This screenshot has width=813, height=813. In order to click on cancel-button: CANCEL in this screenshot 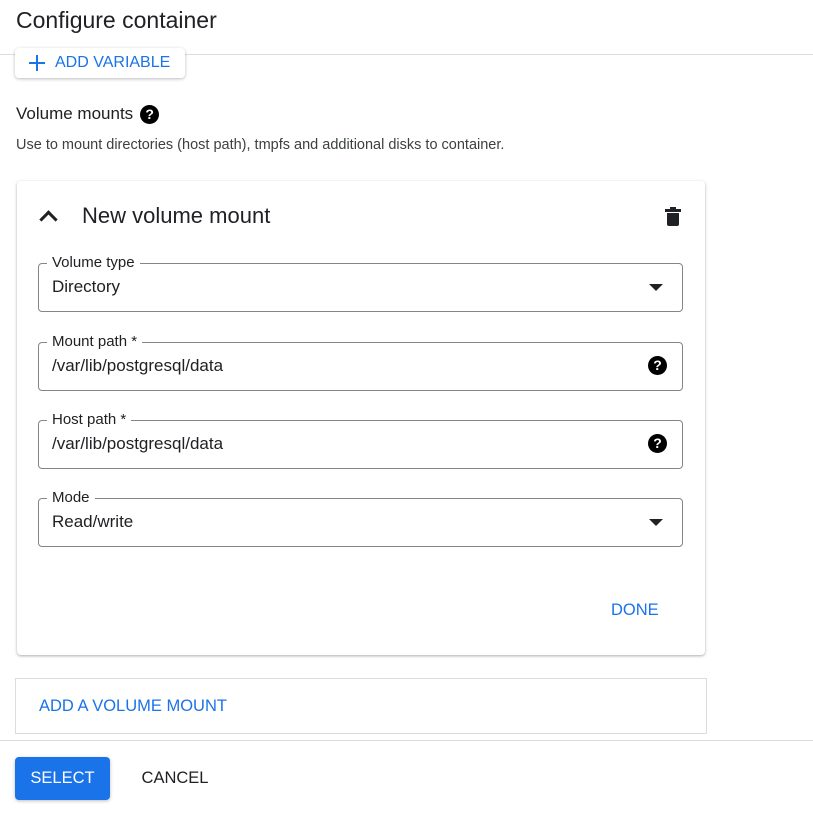, I will do `click(175, 778)`.